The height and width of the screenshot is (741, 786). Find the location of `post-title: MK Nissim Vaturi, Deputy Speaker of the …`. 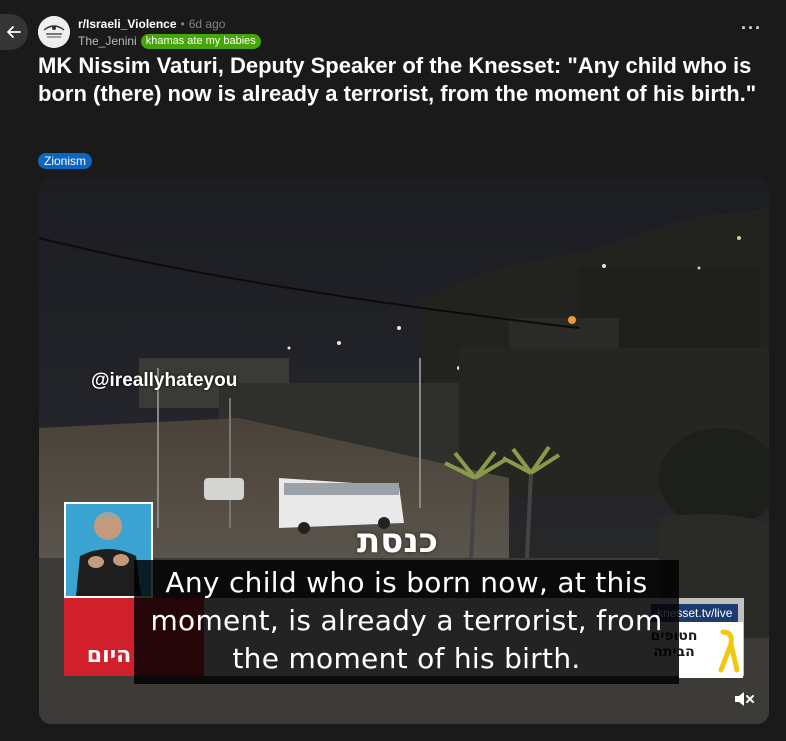

post-title: MK Nissim Vaturi, Deputy Speaker of the … is located at coordinates (397, 79).